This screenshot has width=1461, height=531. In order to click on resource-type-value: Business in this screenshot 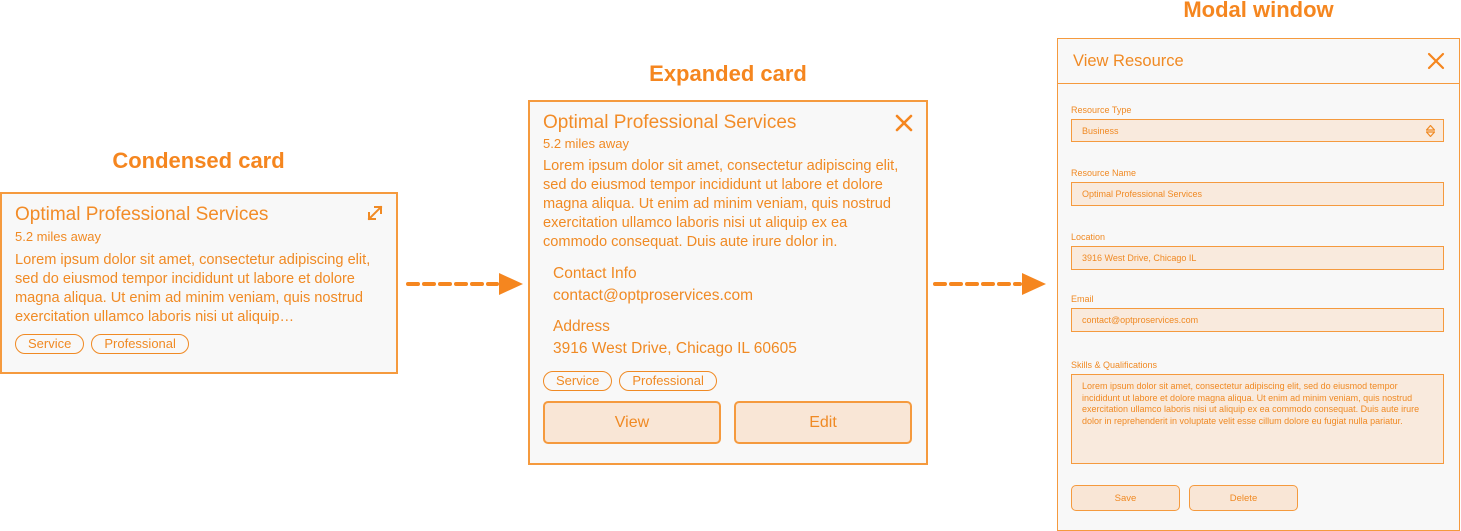, I will do `click(1100, 130)`.